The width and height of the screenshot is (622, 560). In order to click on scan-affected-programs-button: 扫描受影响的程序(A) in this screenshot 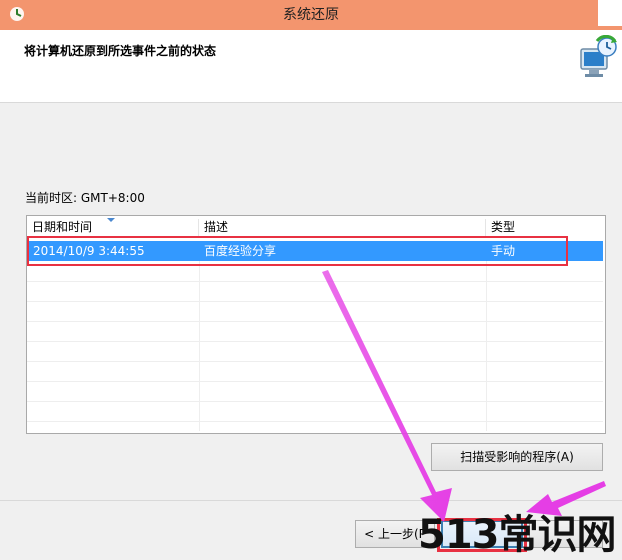, I will do `click(517, 457)`.